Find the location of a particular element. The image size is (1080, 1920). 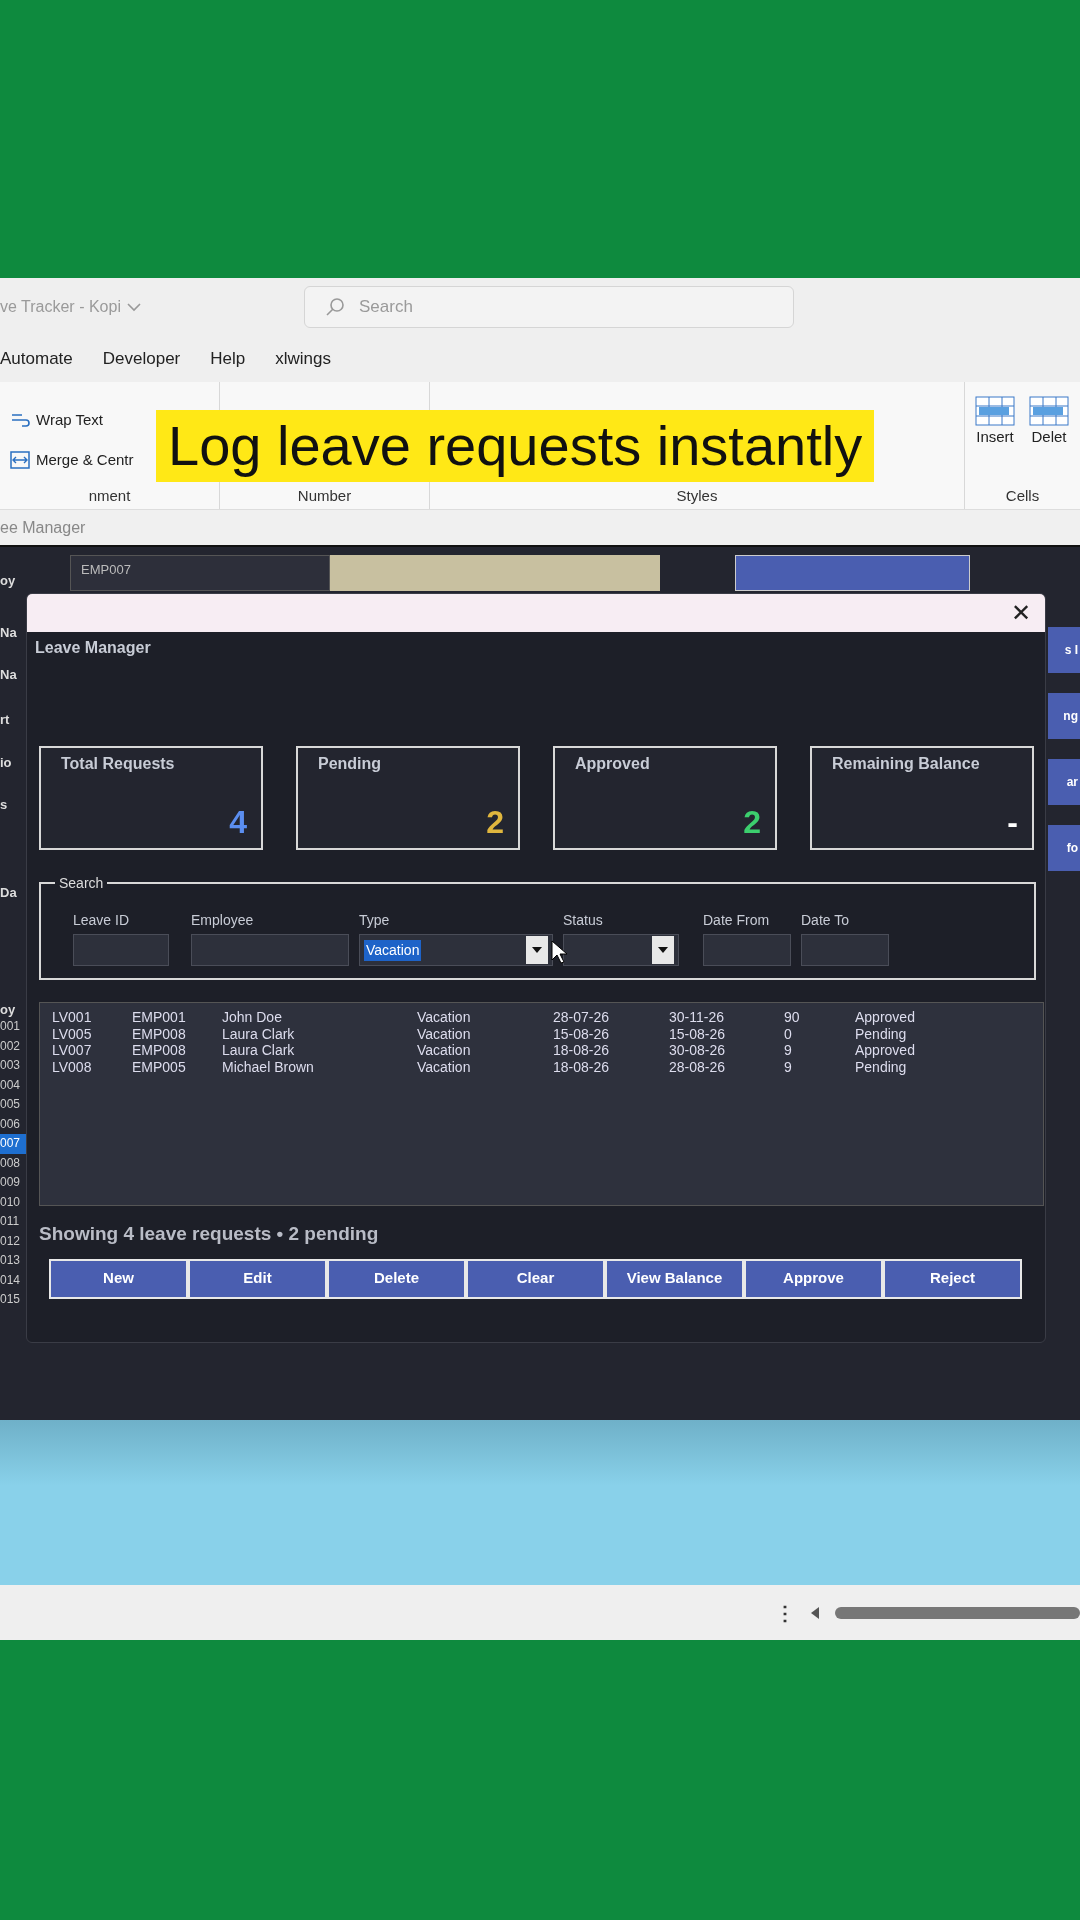

list-cell-text: Pending is located at coordinates (881, 1033).